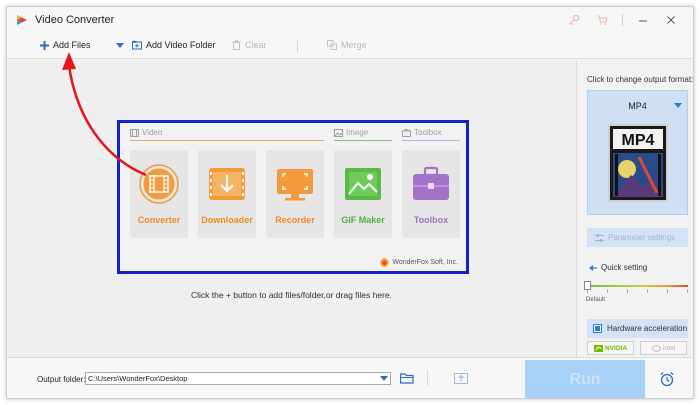 The width and height of the screenshot is (700, 405). I want to click on clear-button: Clear, so click(249, 45).